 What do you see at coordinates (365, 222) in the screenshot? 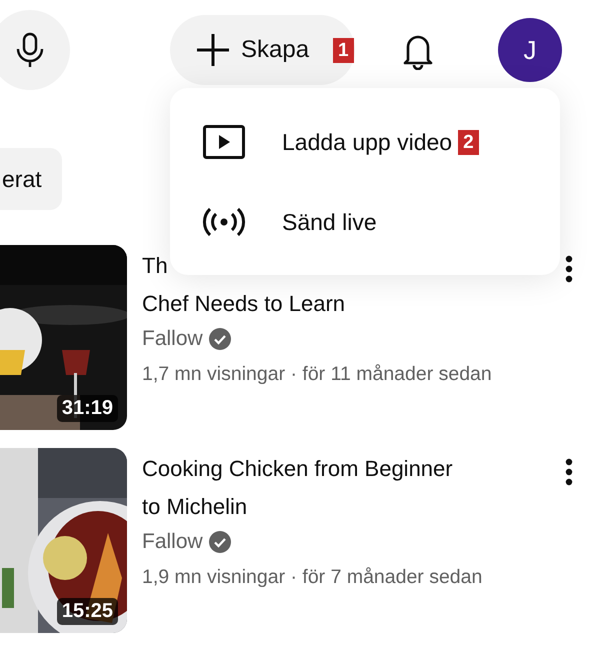
I see `menu-item: Sänd live` at bounding box center [365, 222].